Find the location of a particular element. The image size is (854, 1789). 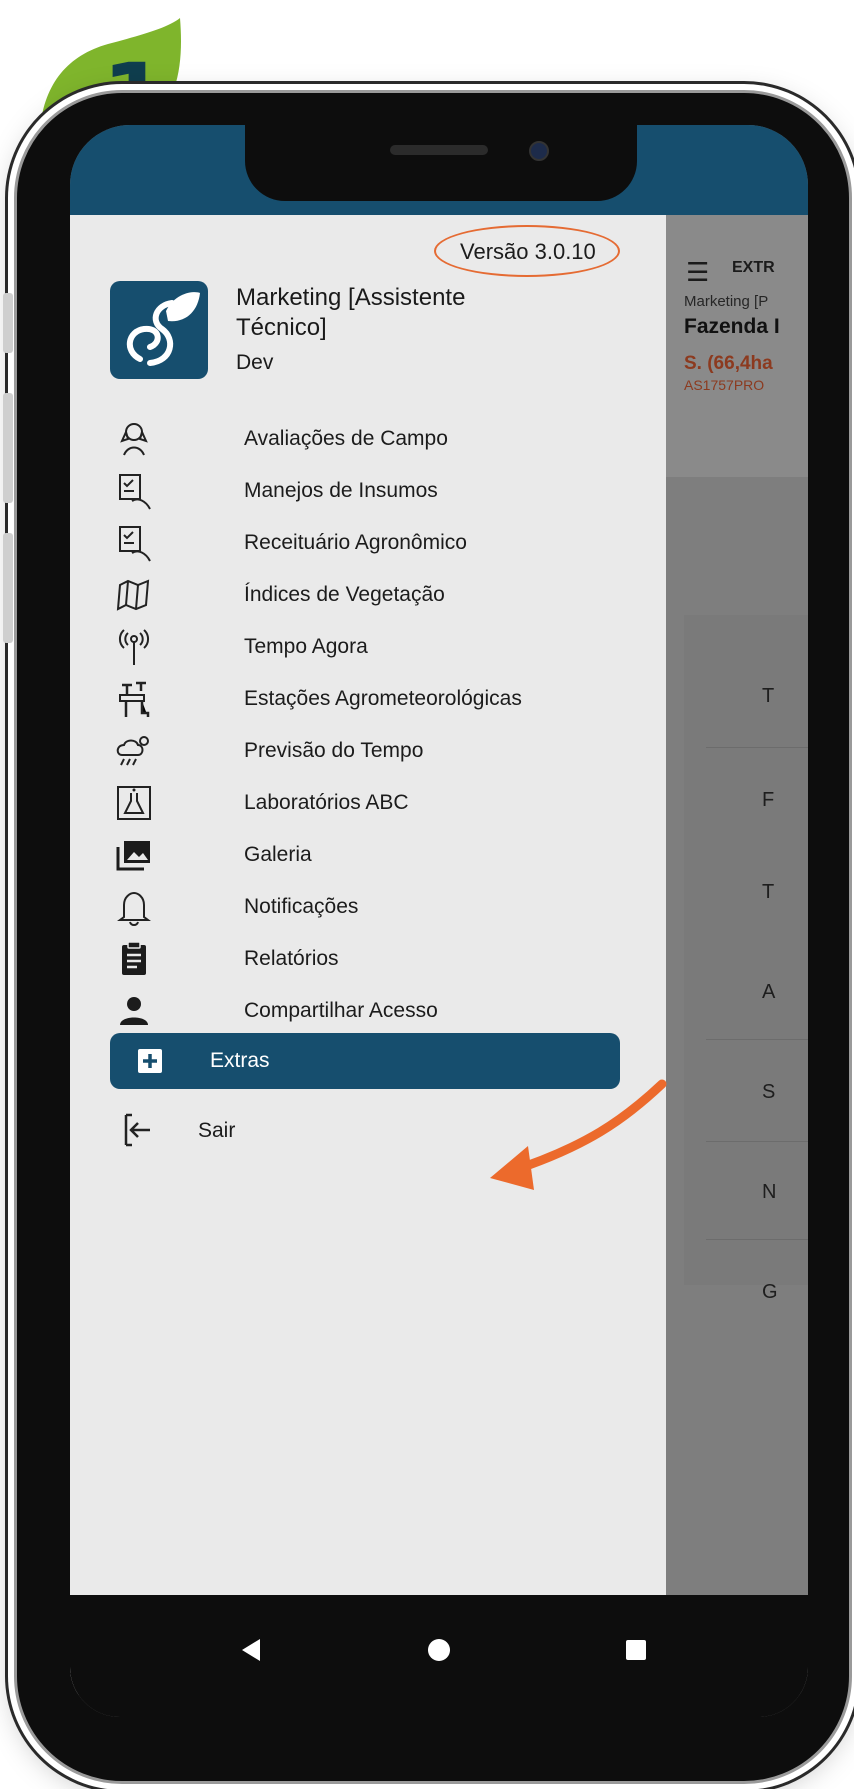

annotation-arrow-icon is located at coordinates (578, 1134).